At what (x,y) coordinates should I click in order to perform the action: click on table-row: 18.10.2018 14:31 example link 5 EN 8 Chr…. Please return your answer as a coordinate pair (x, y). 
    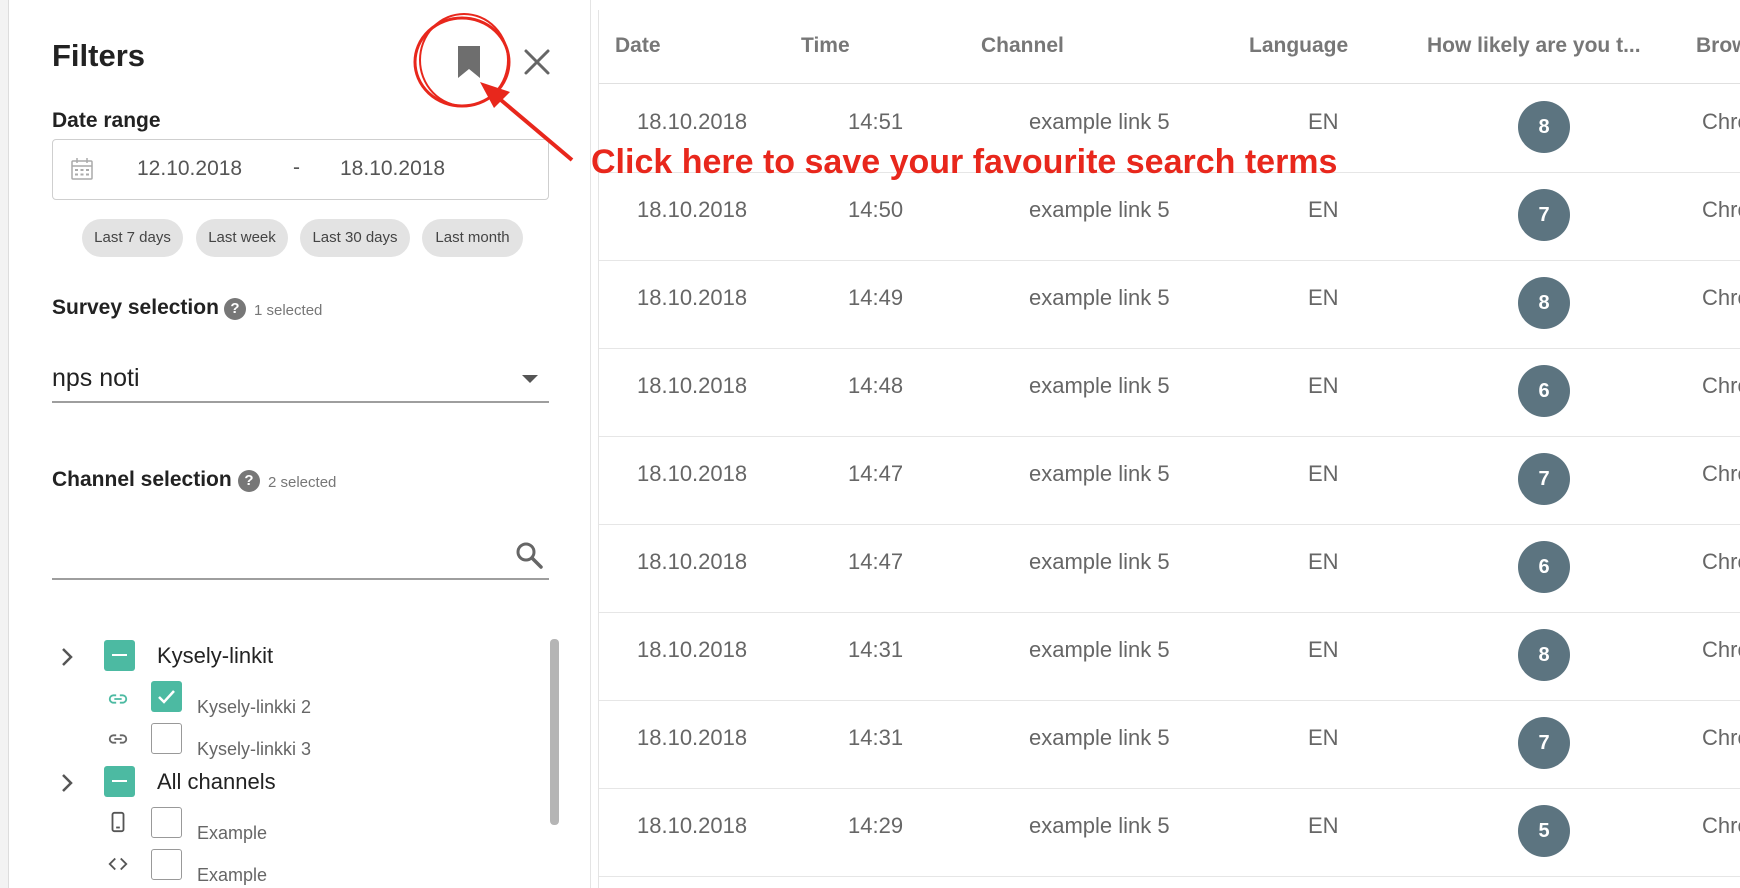
    Looking at the image, I should click on (1169, 656).